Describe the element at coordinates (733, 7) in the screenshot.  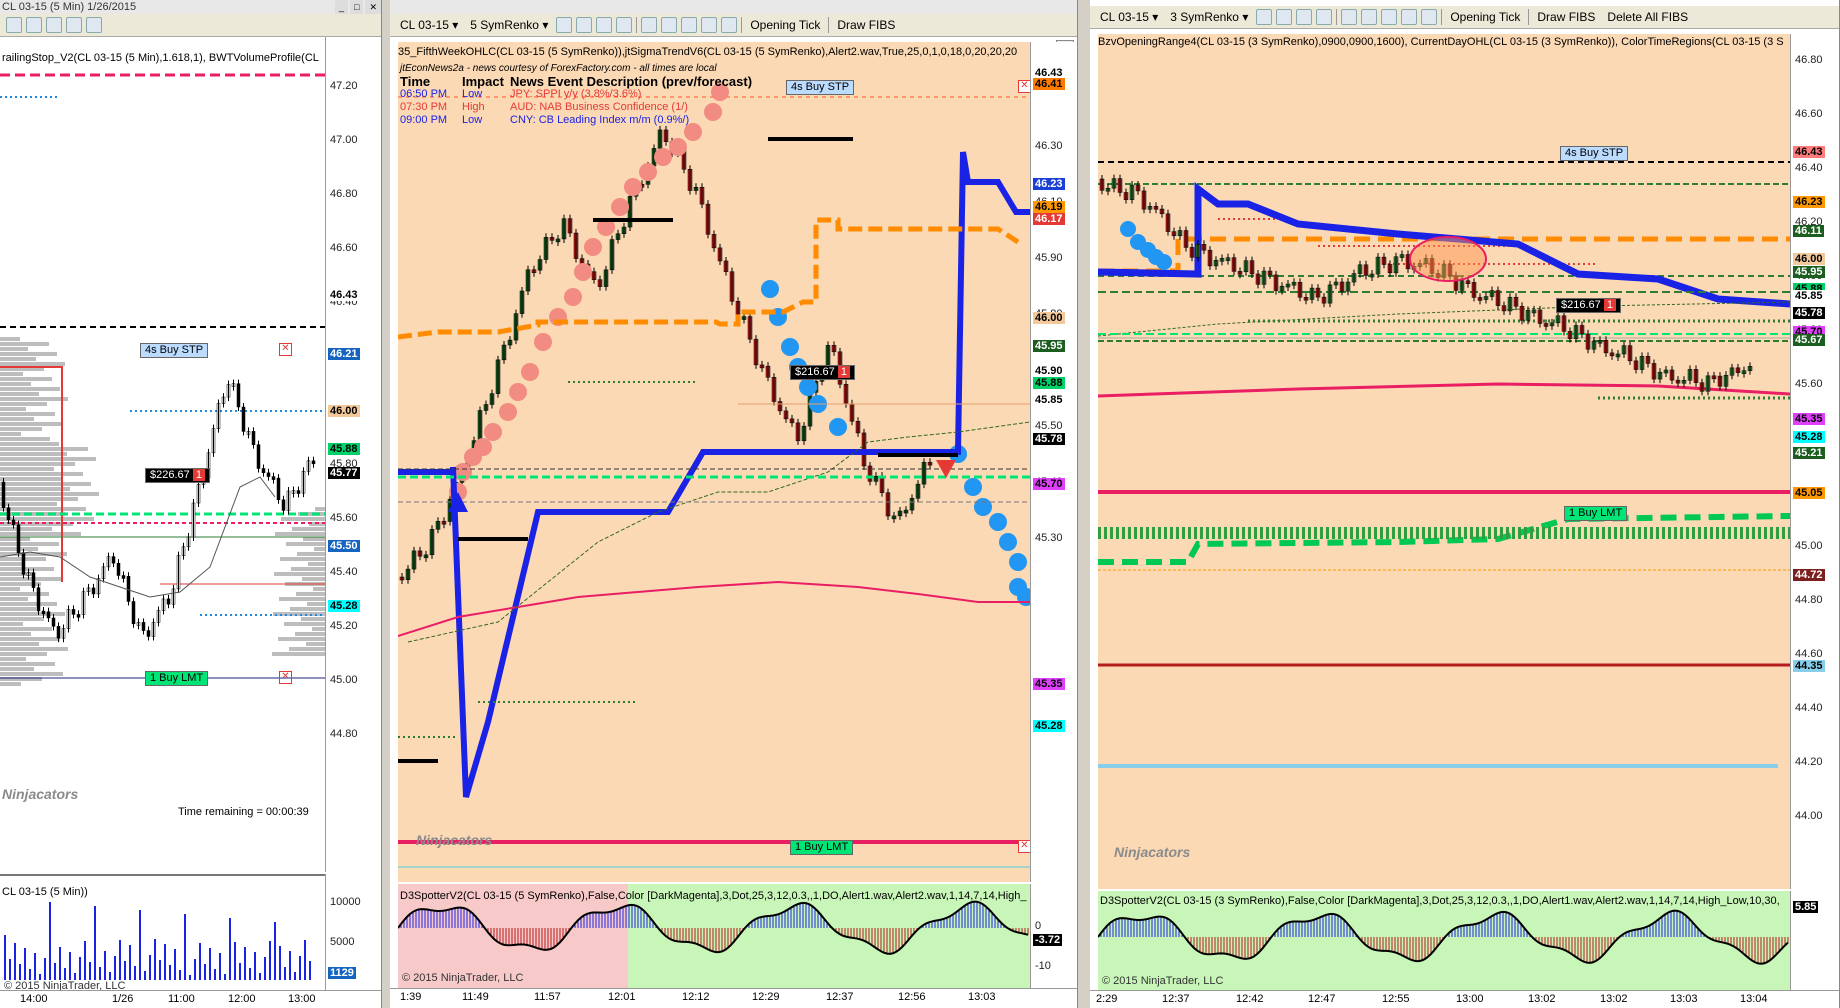
I see `window-title` at that location.